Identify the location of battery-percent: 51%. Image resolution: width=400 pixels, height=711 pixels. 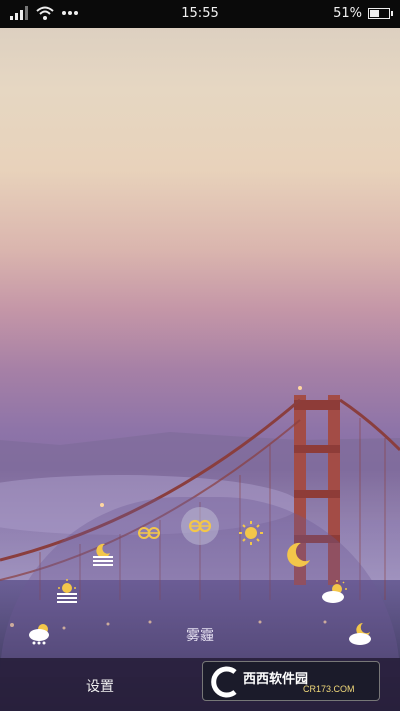
(347, 13).